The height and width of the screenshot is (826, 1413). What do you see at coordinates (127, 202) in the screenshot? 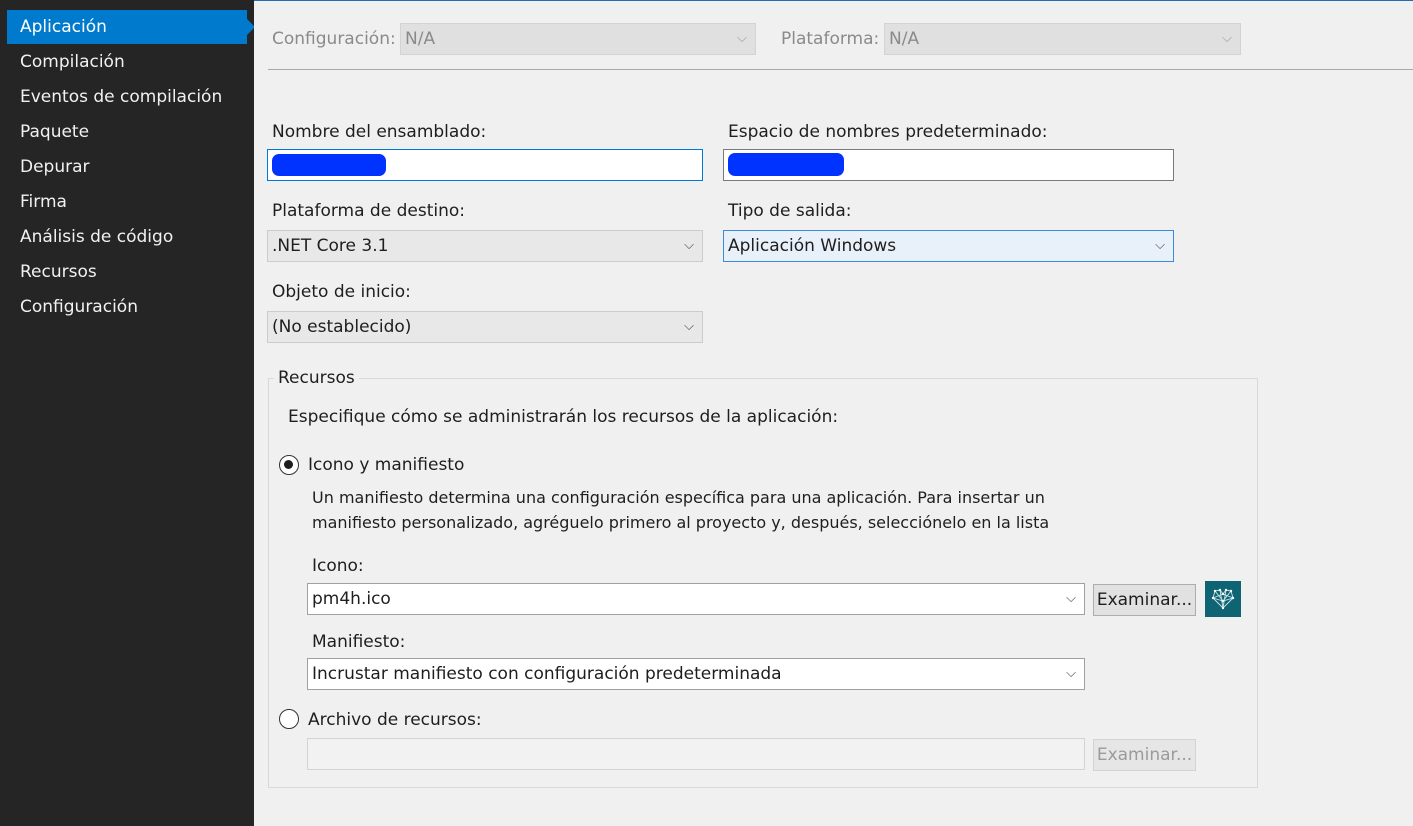
I see `sidebar-item-firma: Firma` at bounding box center [127, 202].